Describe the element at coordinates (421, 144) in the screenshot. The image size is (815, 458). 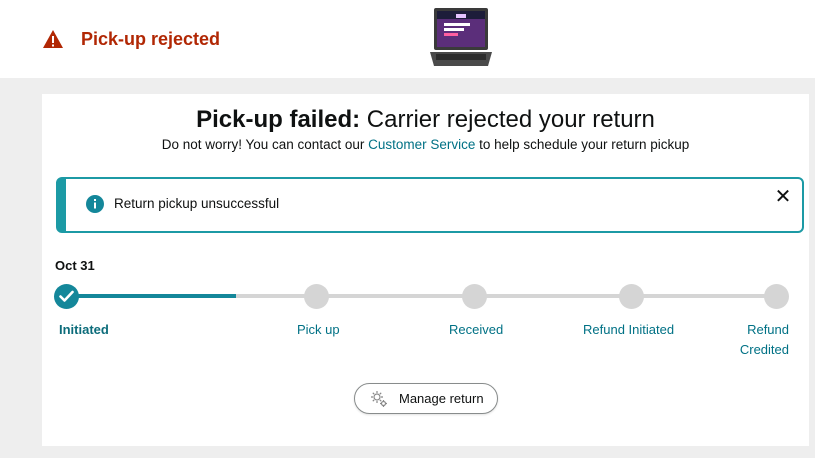
I see `customer-service-link: Customer Service` at that location.